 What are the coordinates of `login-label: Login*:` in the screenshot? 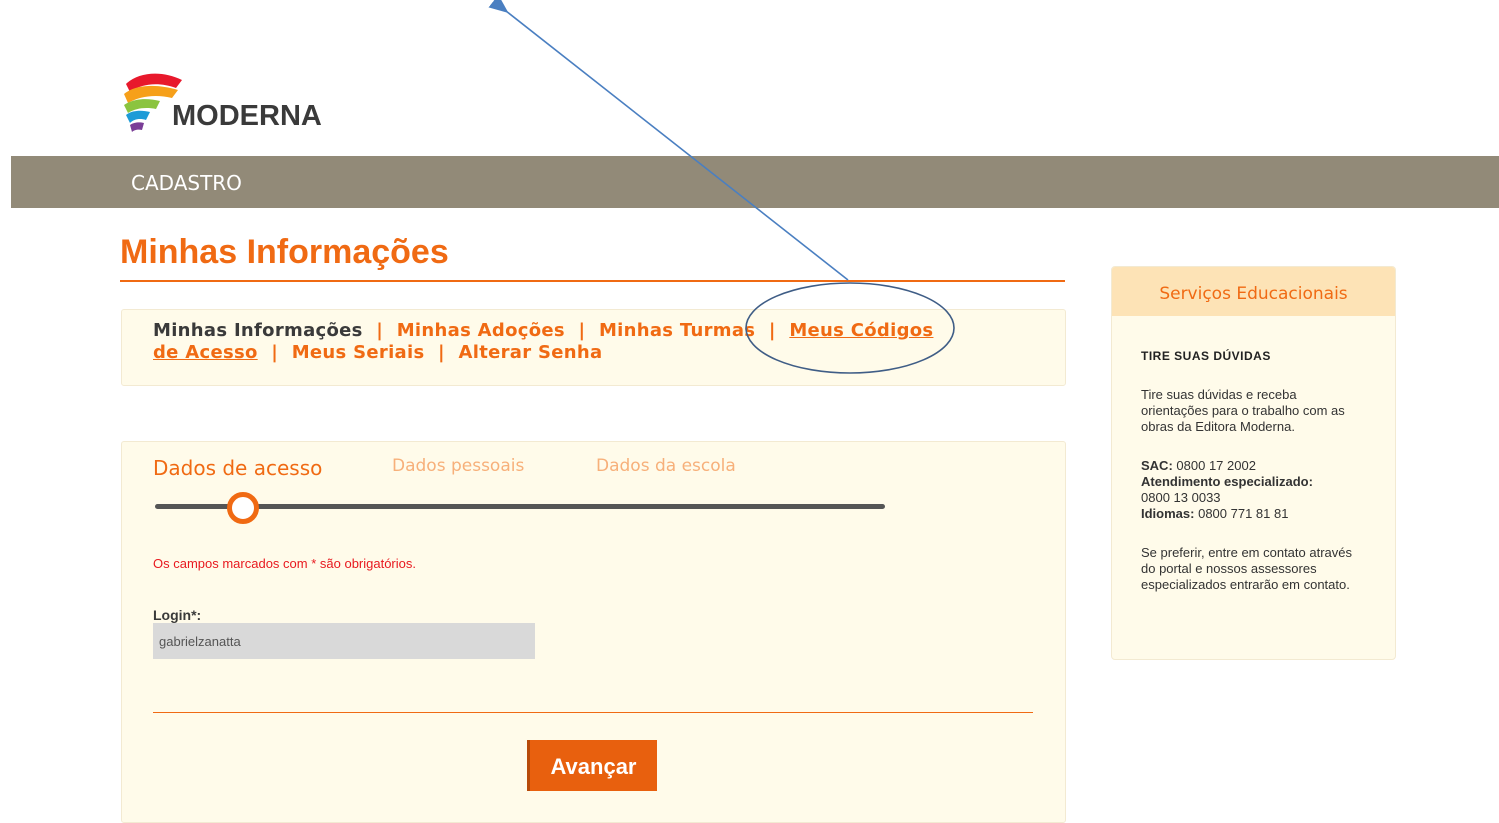 It's located at (177, 615).